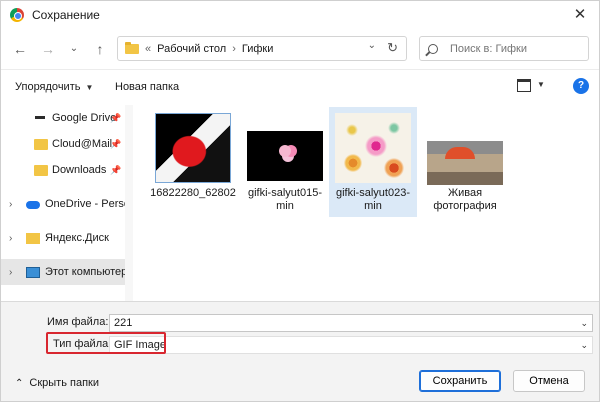 This screenshot has width=600, height=402. What do you see at coordinates (48, 87) in the screenshot?
I see `organize-label: Упорядочить` at bounding box center [48, 87].